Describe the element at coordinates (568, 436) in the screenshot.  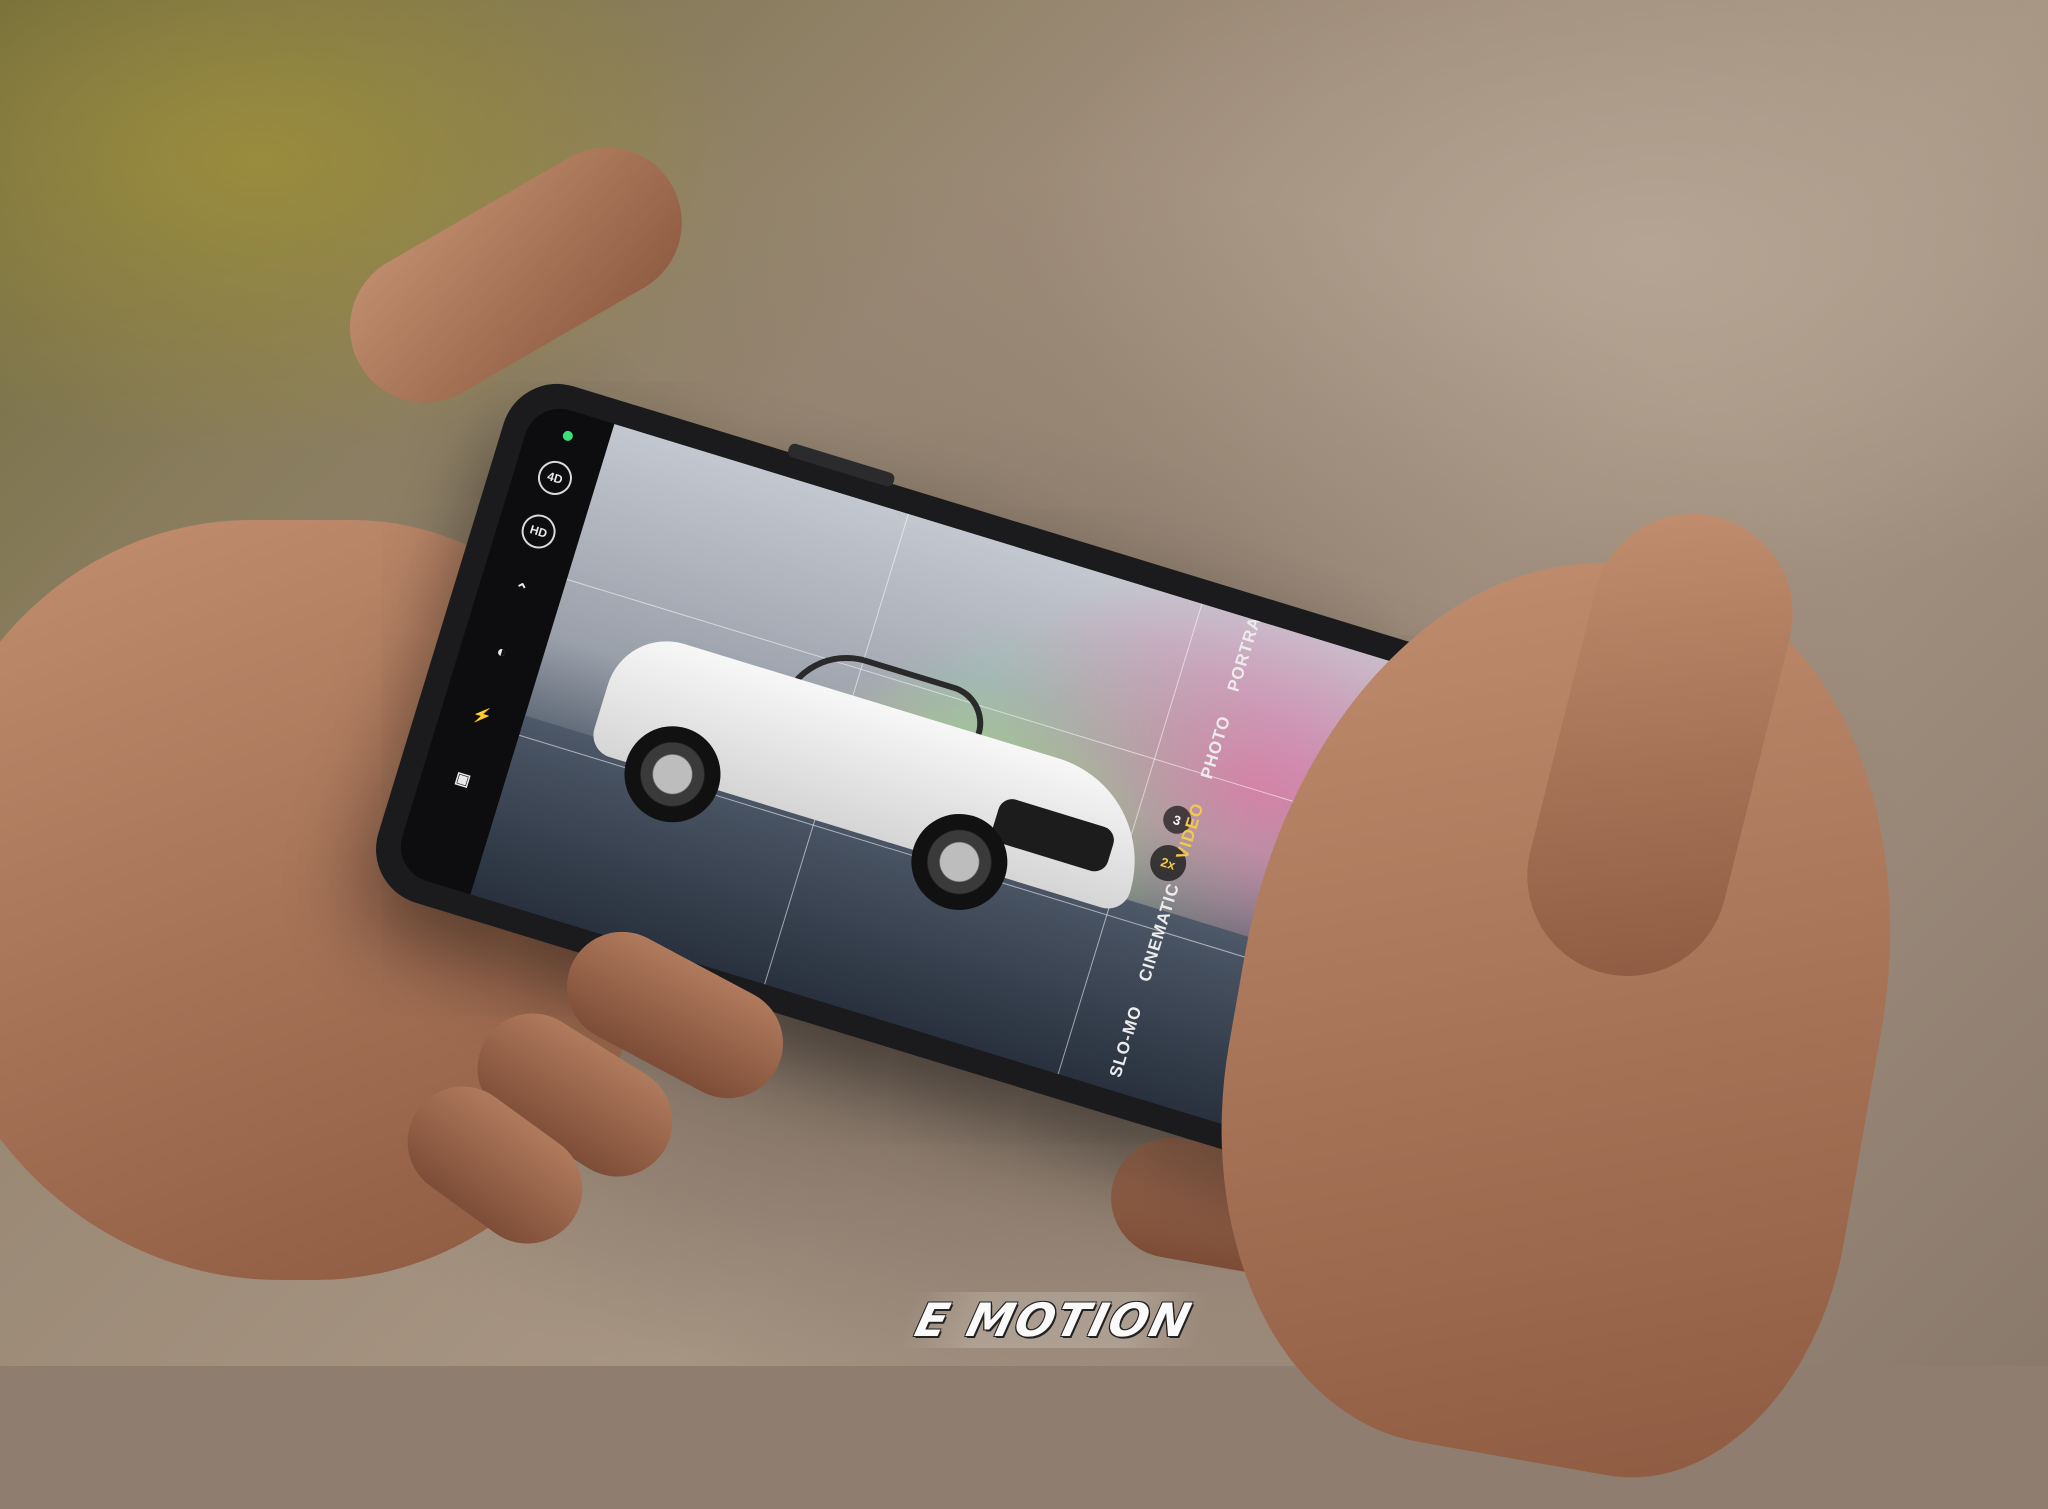
I see `camera-active-indicator` at that location.